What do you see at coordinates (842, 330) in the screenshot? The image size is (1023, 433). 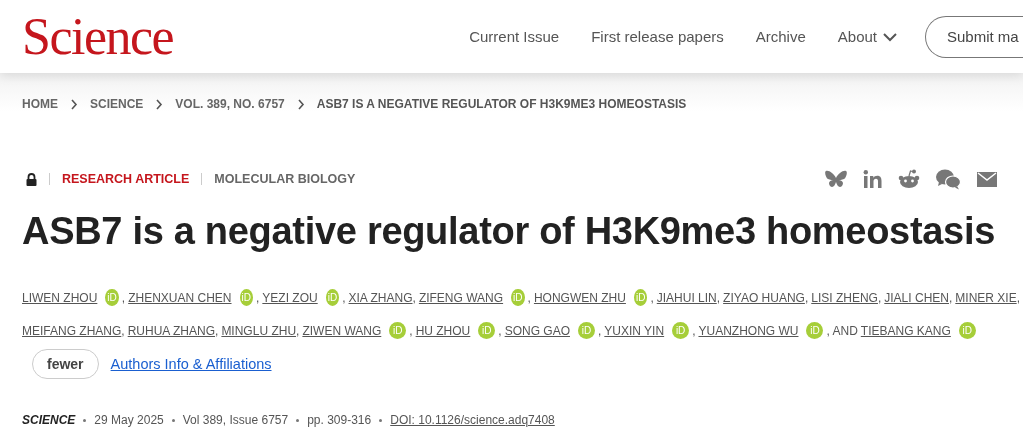 I see `separator-text: , AND` at bounding box center [842, 330].